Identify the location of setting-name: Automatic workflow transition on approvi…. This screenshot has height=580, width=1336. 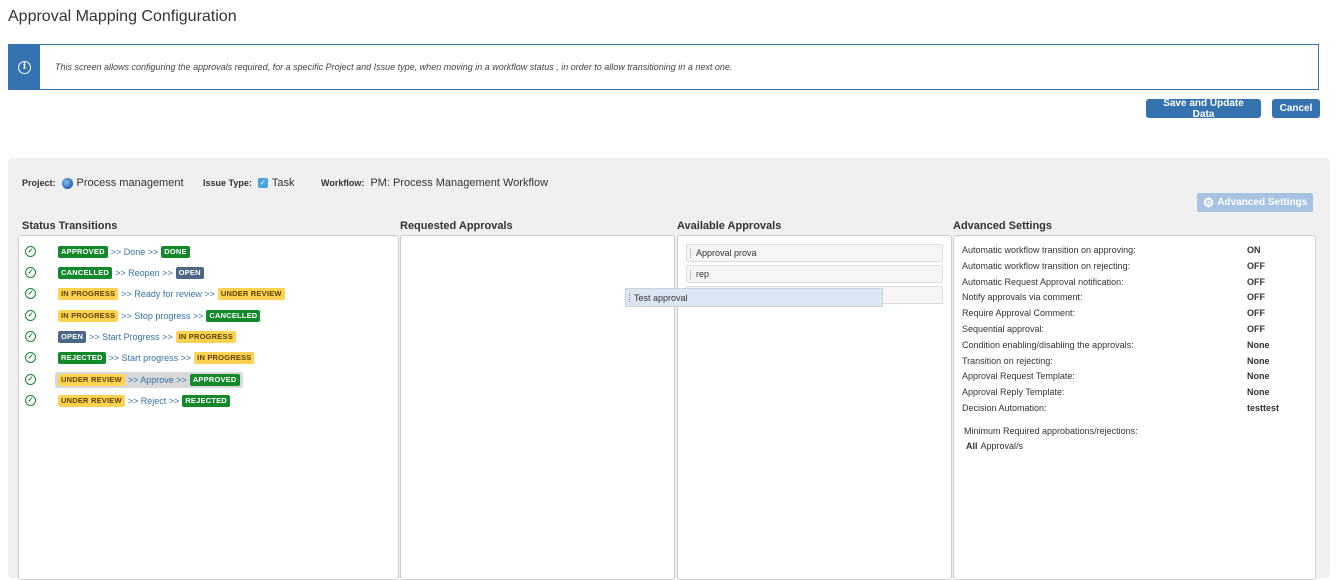
(1049, 250).